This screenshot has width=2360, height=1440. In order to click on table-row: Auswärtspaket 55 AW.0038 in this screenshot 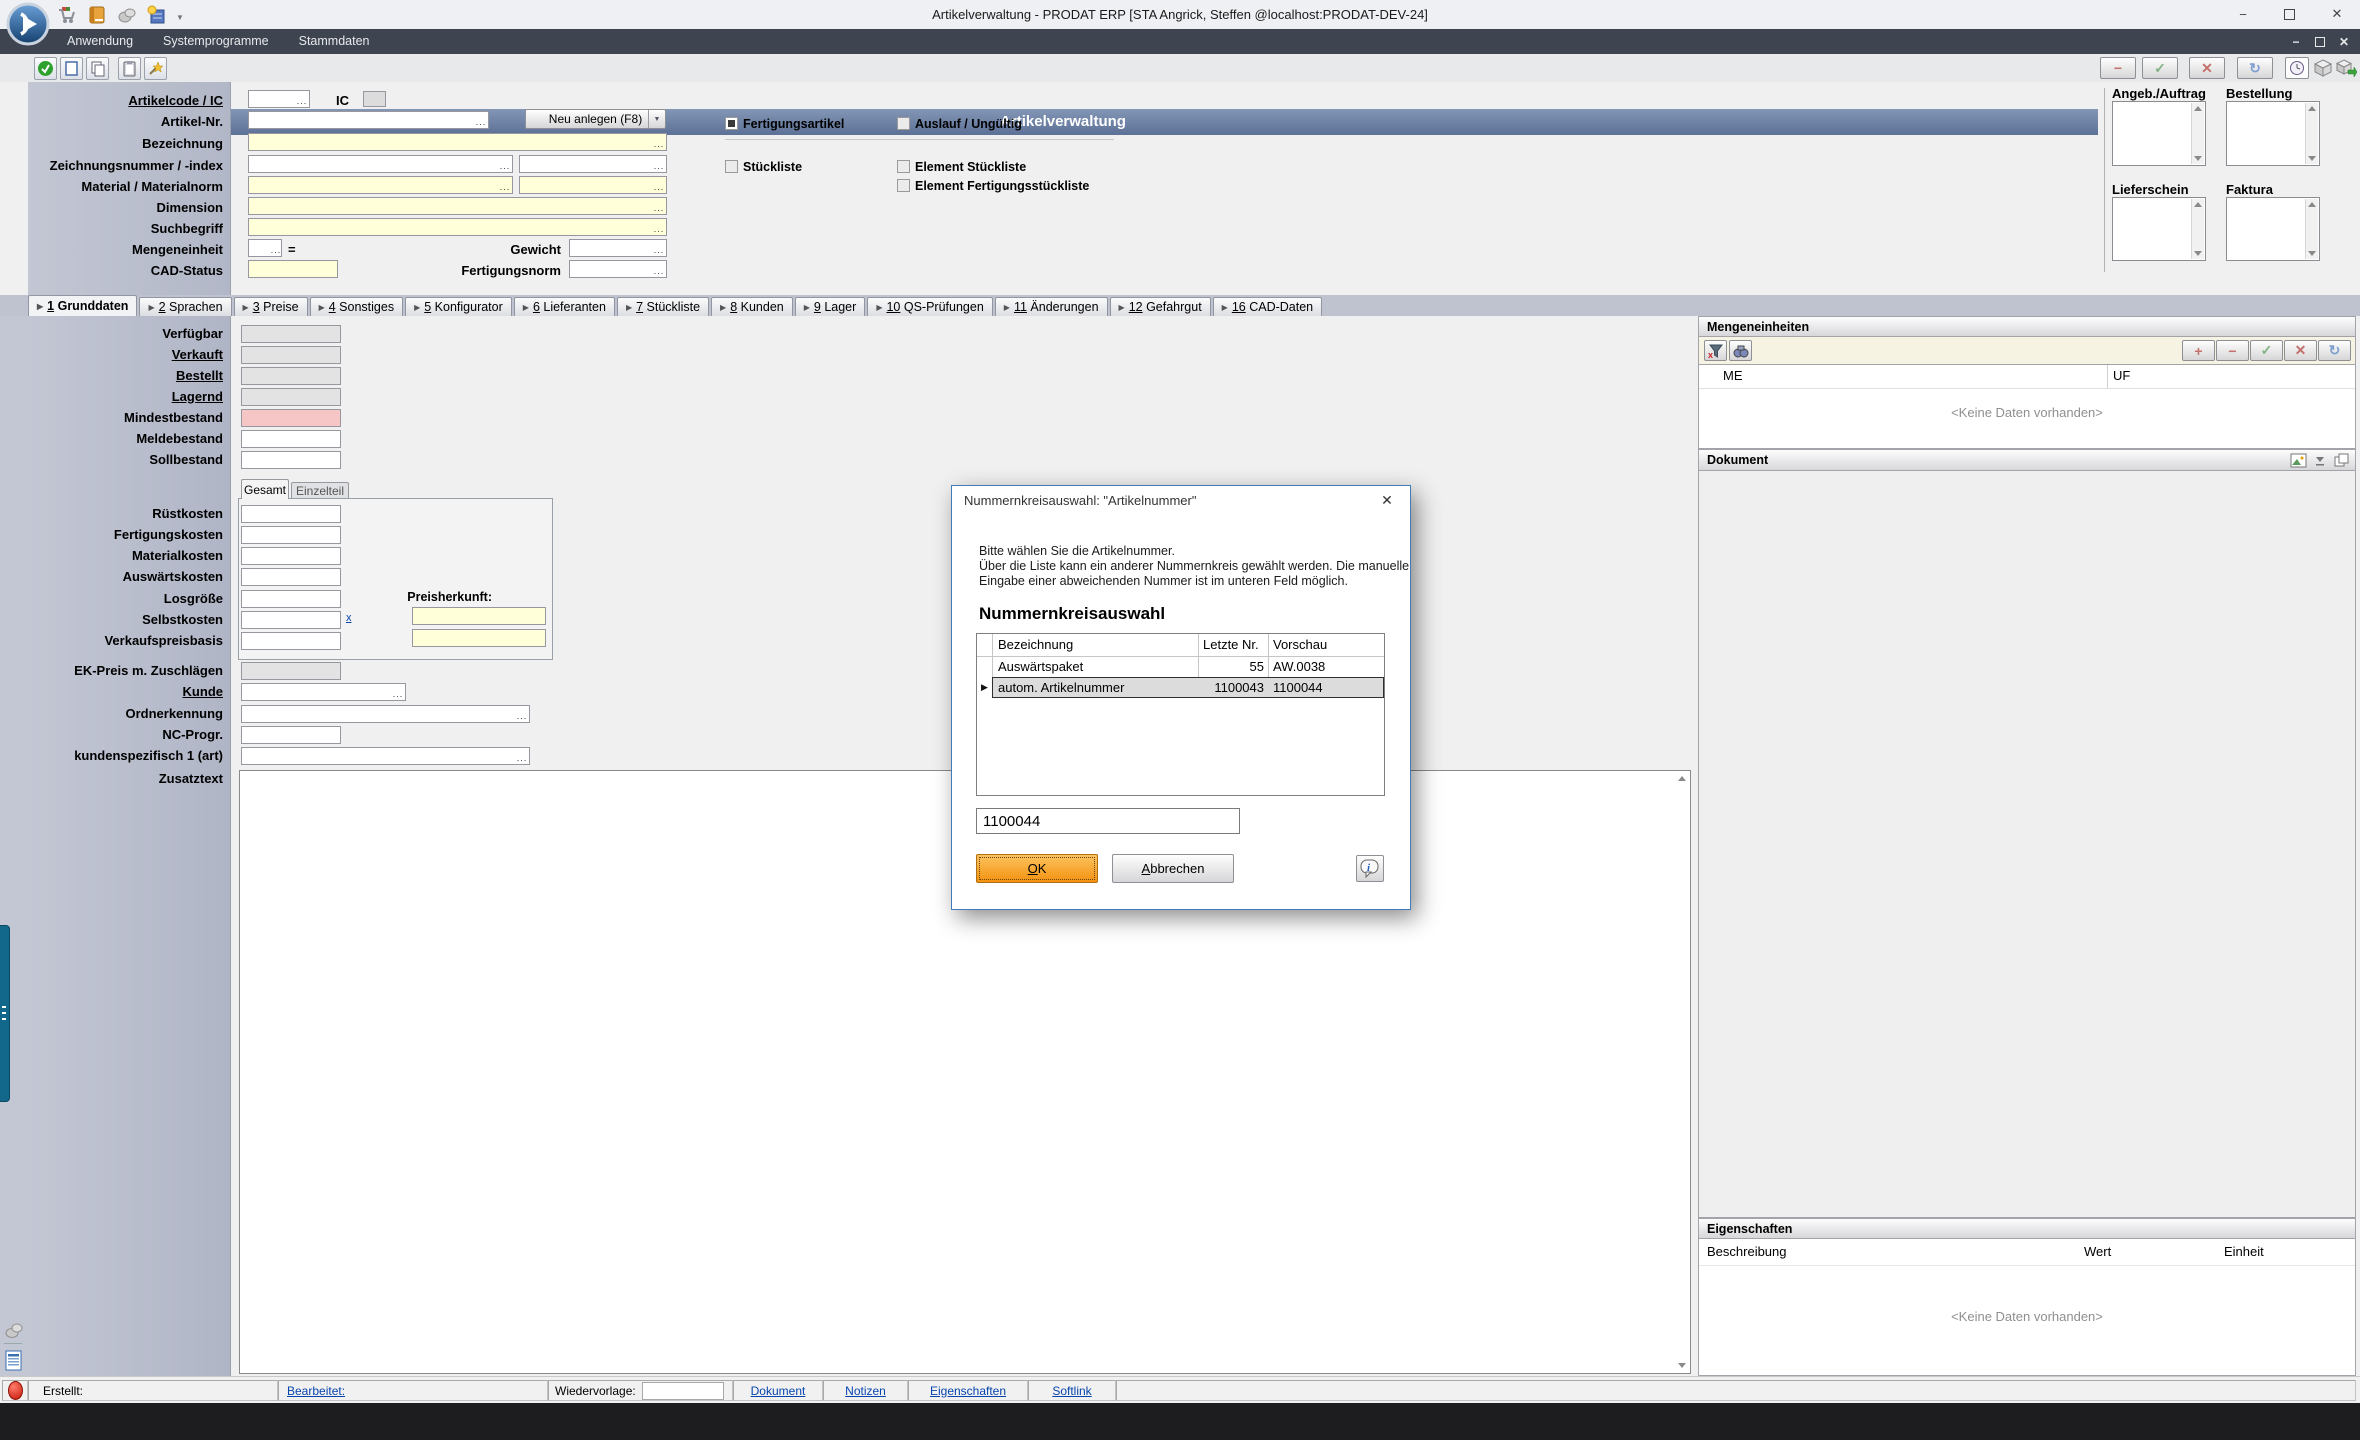, I will do `click(1180, 666)`.